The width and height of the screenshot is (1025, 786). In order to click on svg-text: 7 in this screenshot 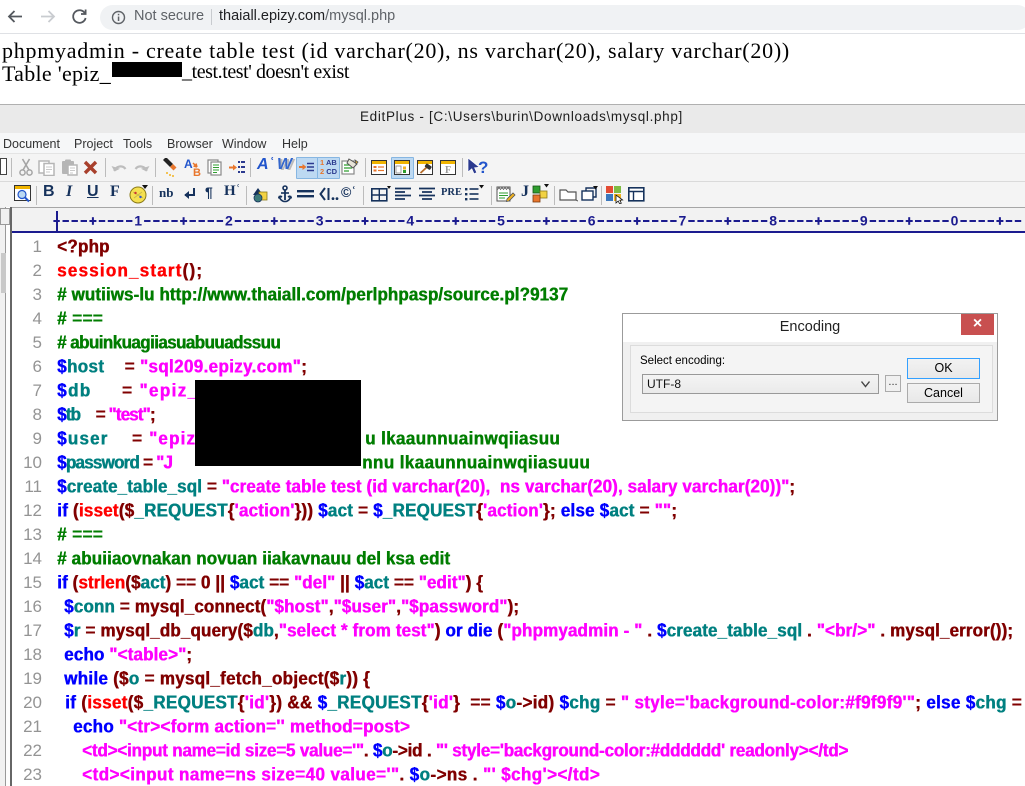, I will do `click(683, 221)`.